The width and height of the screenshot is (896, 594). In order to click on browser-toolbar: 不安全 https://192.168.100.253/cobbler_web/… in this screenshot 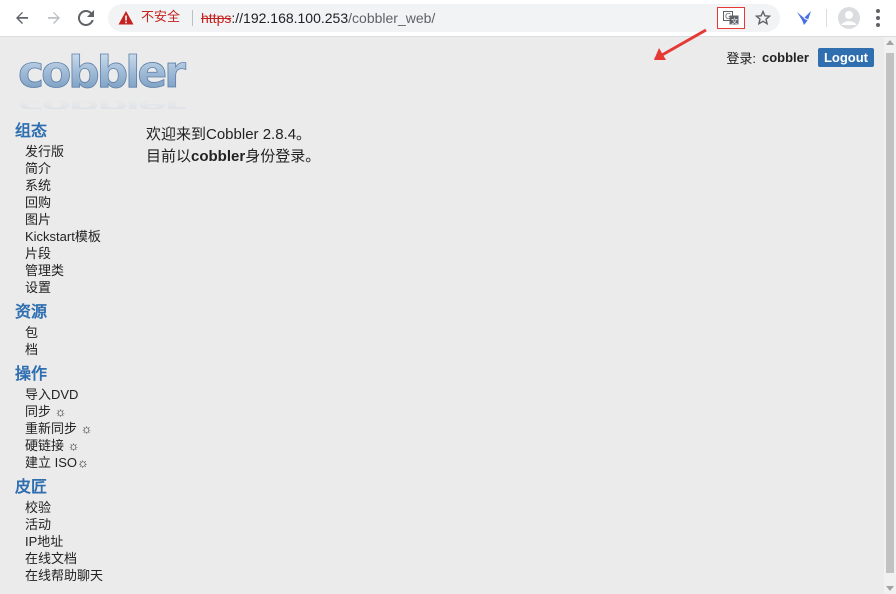, I will do `click(448, 18)`.